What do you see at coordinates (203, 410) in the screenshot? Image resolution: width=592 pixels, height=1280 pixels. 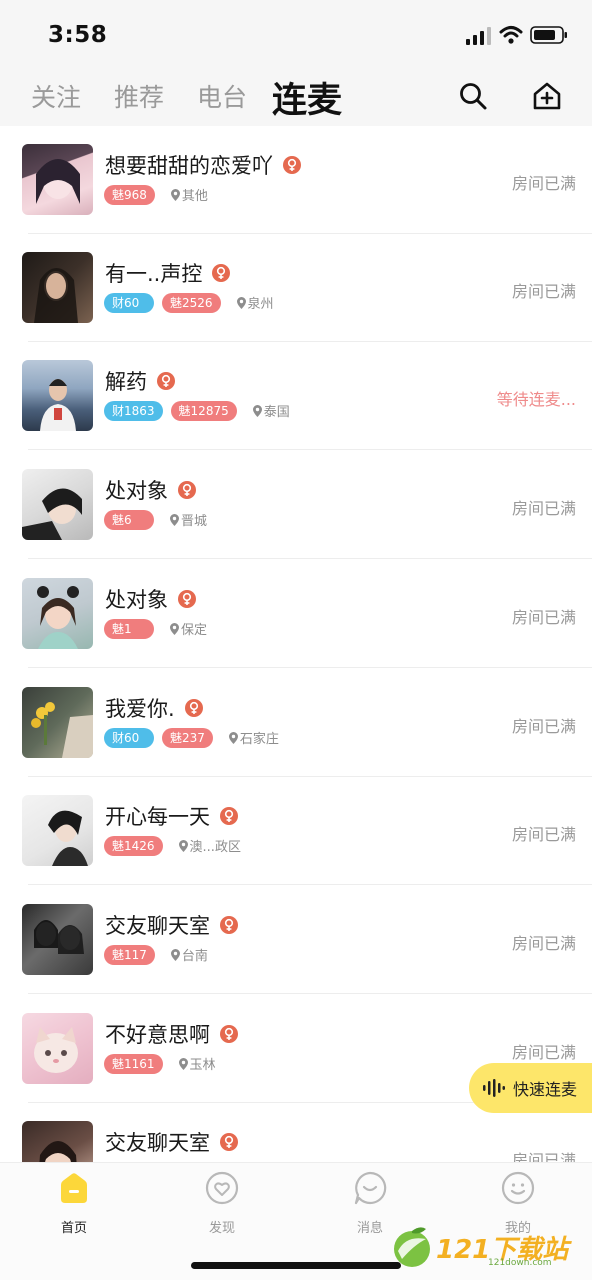 I see `charm-badge: 魅12875` at bounding box center [203, 410].